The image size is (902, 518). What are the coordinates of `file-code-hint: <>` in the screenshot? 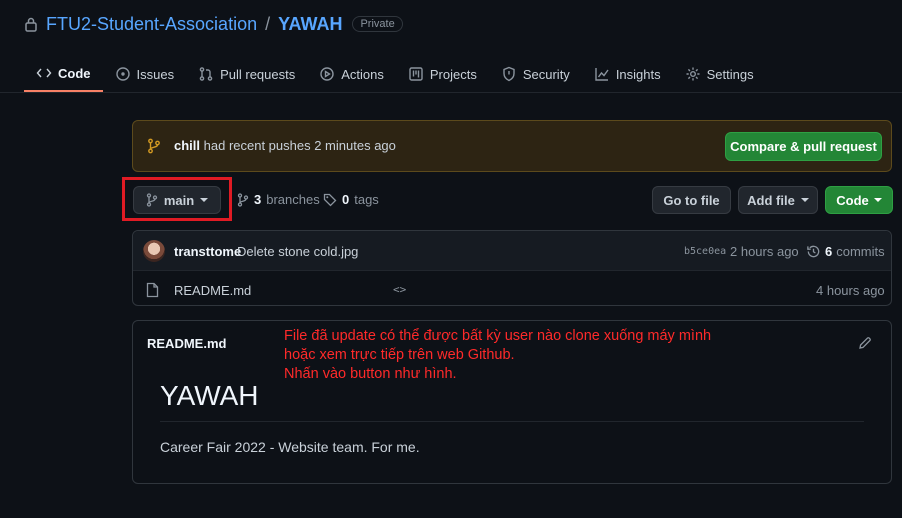 It's located at (400, 289).